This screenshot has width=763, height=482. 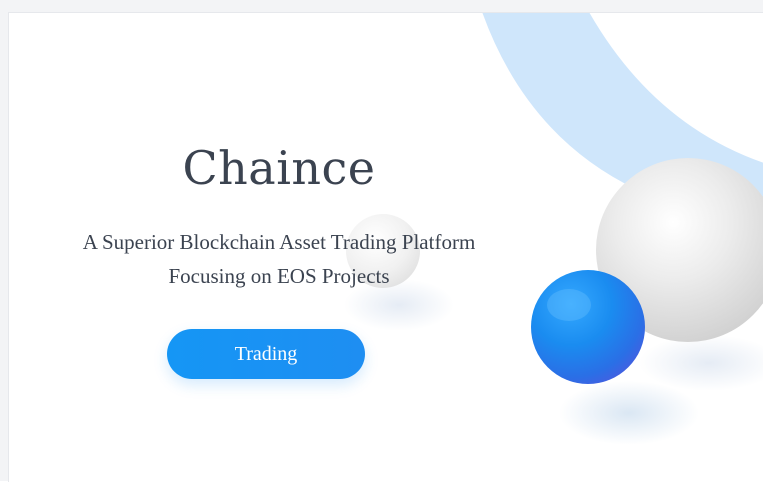 I want to click on blue-sphere-highlight, so click(x=569, y=305).